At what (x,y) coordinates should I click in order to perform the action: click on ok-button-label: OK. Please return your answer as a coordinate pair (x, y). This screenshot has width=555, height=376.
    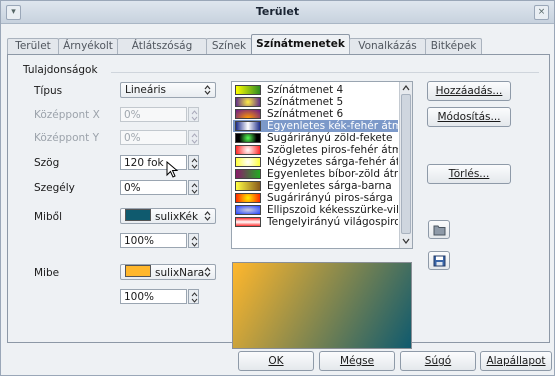
    Looking at the image, I should click on (276, 361).